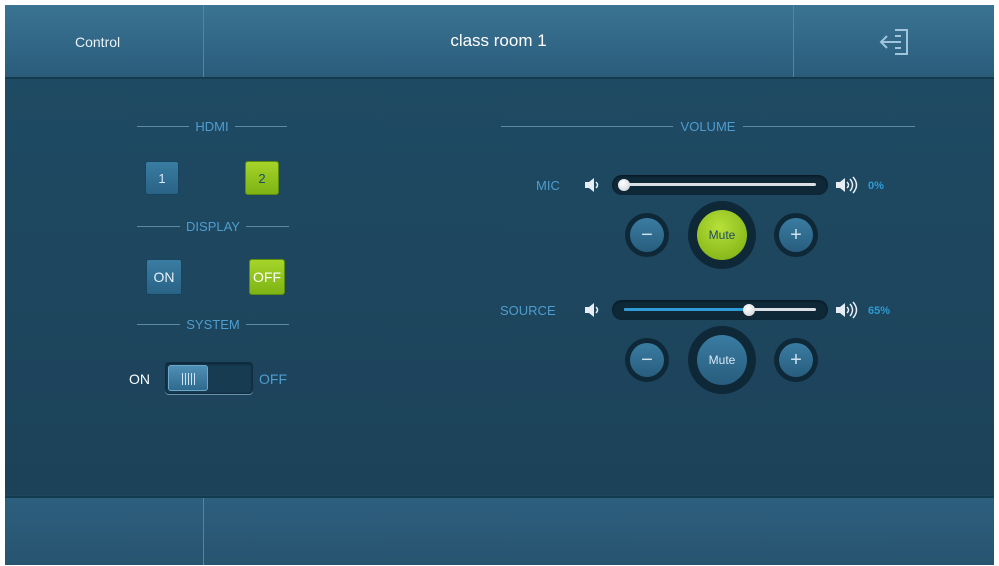  I want to click on mic-label: MIC, so click(548, 185).